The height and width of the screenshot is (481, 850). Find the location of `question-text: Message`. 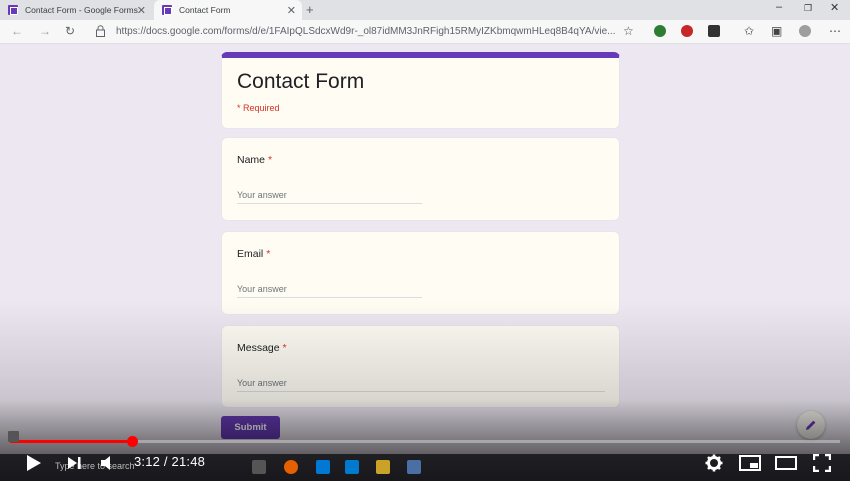

question-text: Message is located at coordinates (258, 348).